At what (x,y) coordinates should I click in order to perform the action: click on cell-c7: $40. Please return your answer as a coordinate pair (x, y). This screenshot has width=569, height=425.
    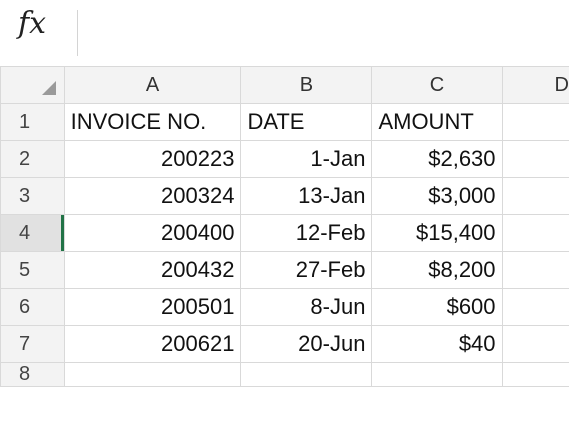
    Looking at the image, I should click on (437, 344).